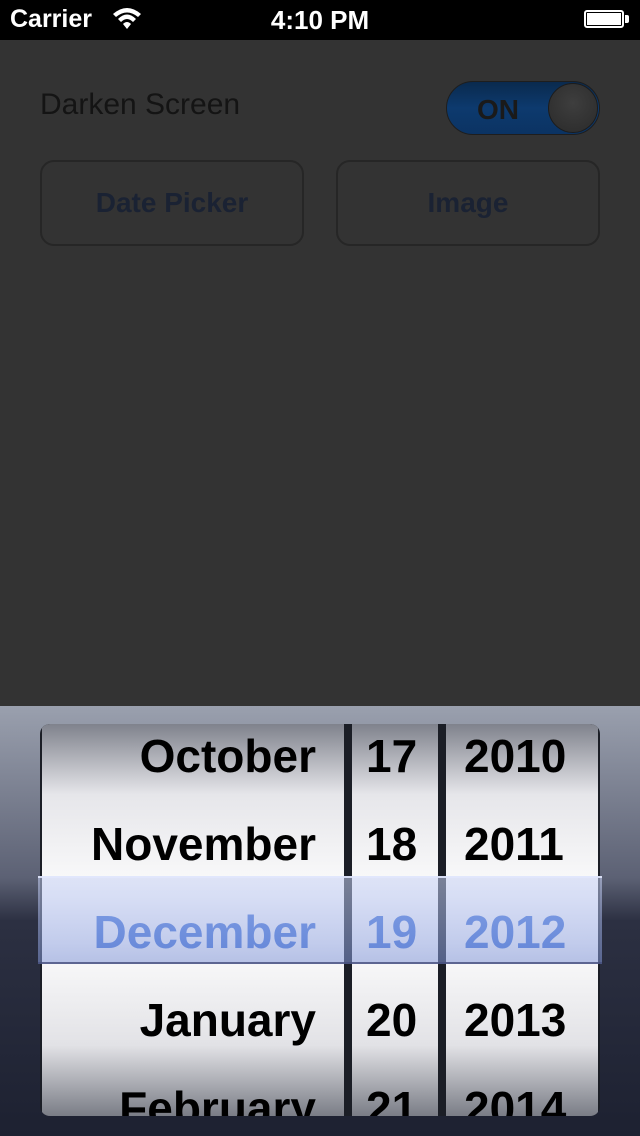 This screenshot has height=1136, width=640. What do you see at coordinates (514, 844) in the screenshot?
I see `year-item: 2011` at bounding box center [514, 844].